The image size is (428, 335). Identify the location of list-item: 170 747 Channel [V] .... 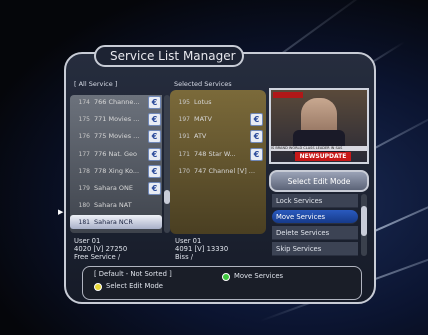
(218, 171).